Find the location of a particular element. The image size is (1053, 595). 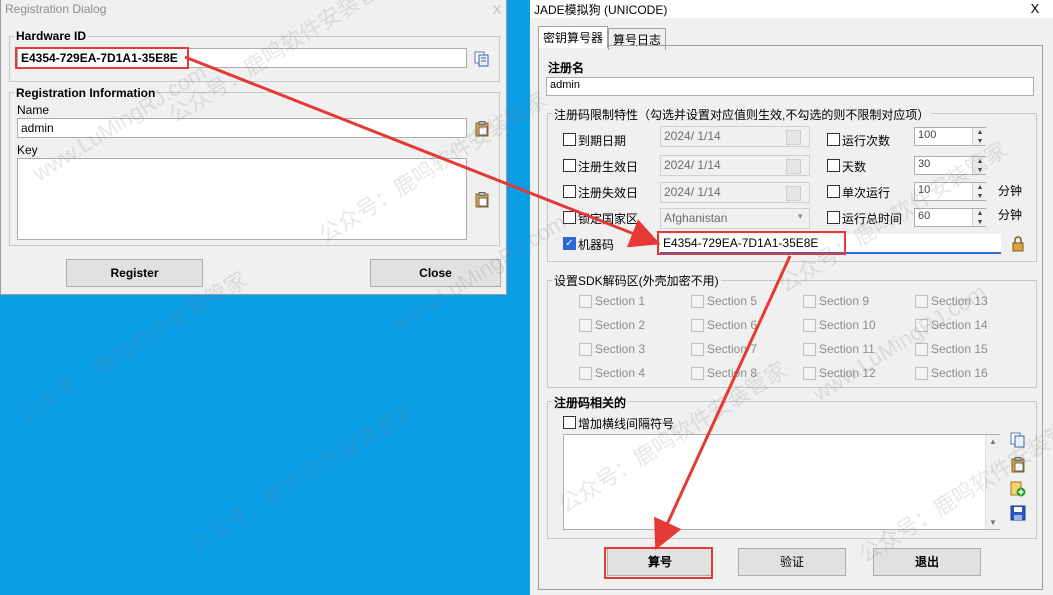

tab-keygen: 密钥算号器 is located at coordinates (573, 37).